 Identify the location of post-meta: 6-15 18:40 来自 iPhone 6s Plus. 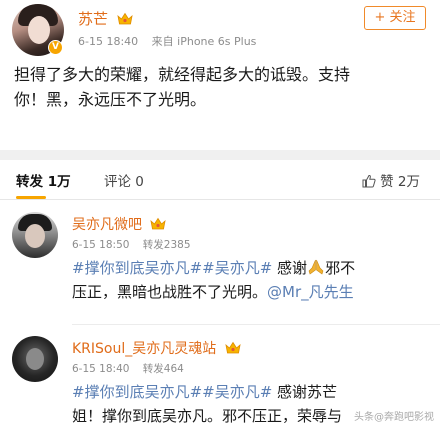
(167, 41).